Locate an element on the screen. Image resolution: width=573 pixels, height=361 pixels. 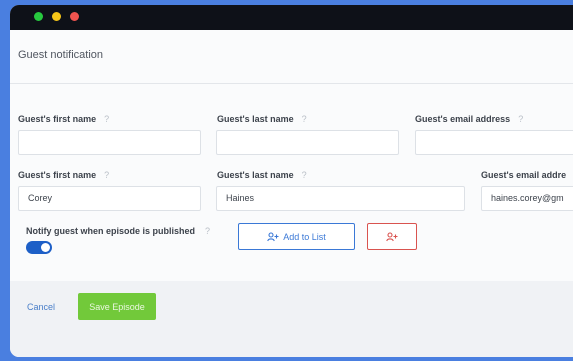
remove-user-icon is located at coordinates (392, 236).